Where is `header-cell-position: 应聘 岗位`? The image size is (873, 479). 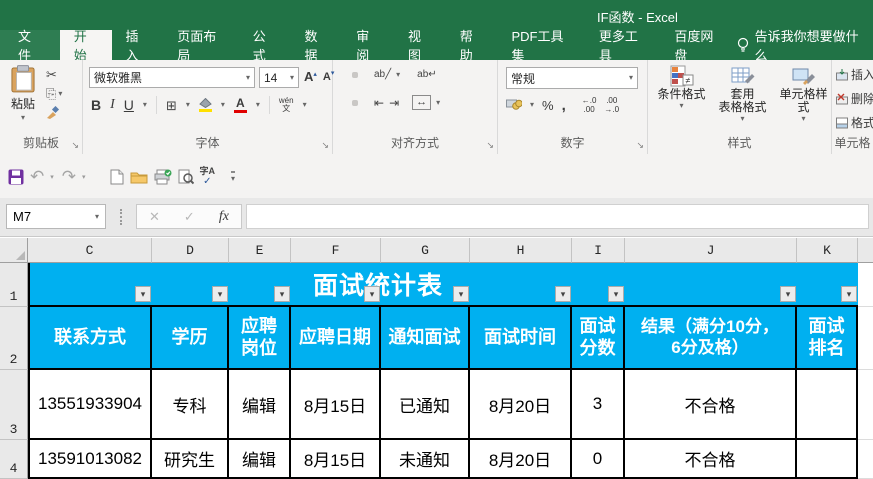
header-cell-position: 应聘 岗位 is located at coordinates (260, 338).